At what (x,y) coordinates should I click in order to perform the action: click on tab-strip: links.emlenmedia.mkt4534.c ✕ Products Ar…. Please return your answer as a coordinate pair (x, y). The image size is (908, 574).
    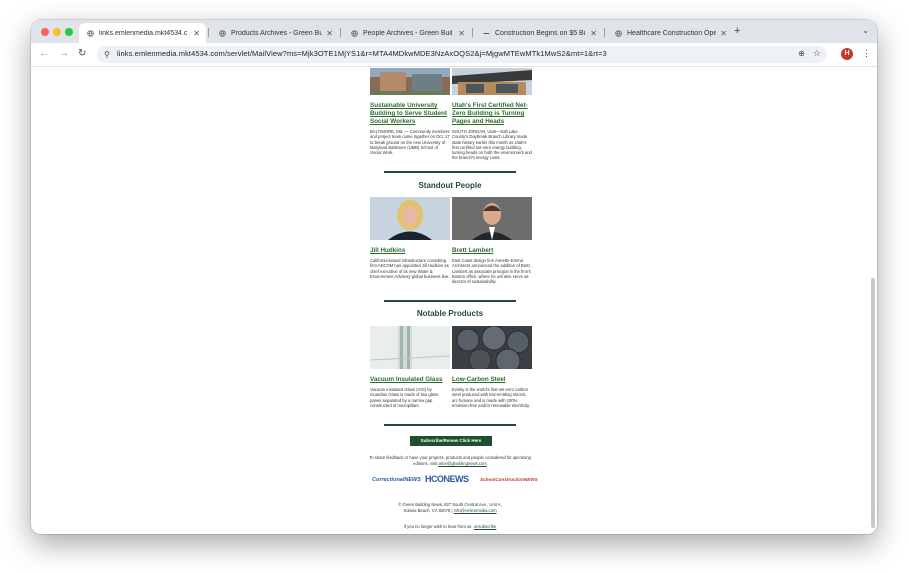
    Looking at the image, I should click on (454, 31).